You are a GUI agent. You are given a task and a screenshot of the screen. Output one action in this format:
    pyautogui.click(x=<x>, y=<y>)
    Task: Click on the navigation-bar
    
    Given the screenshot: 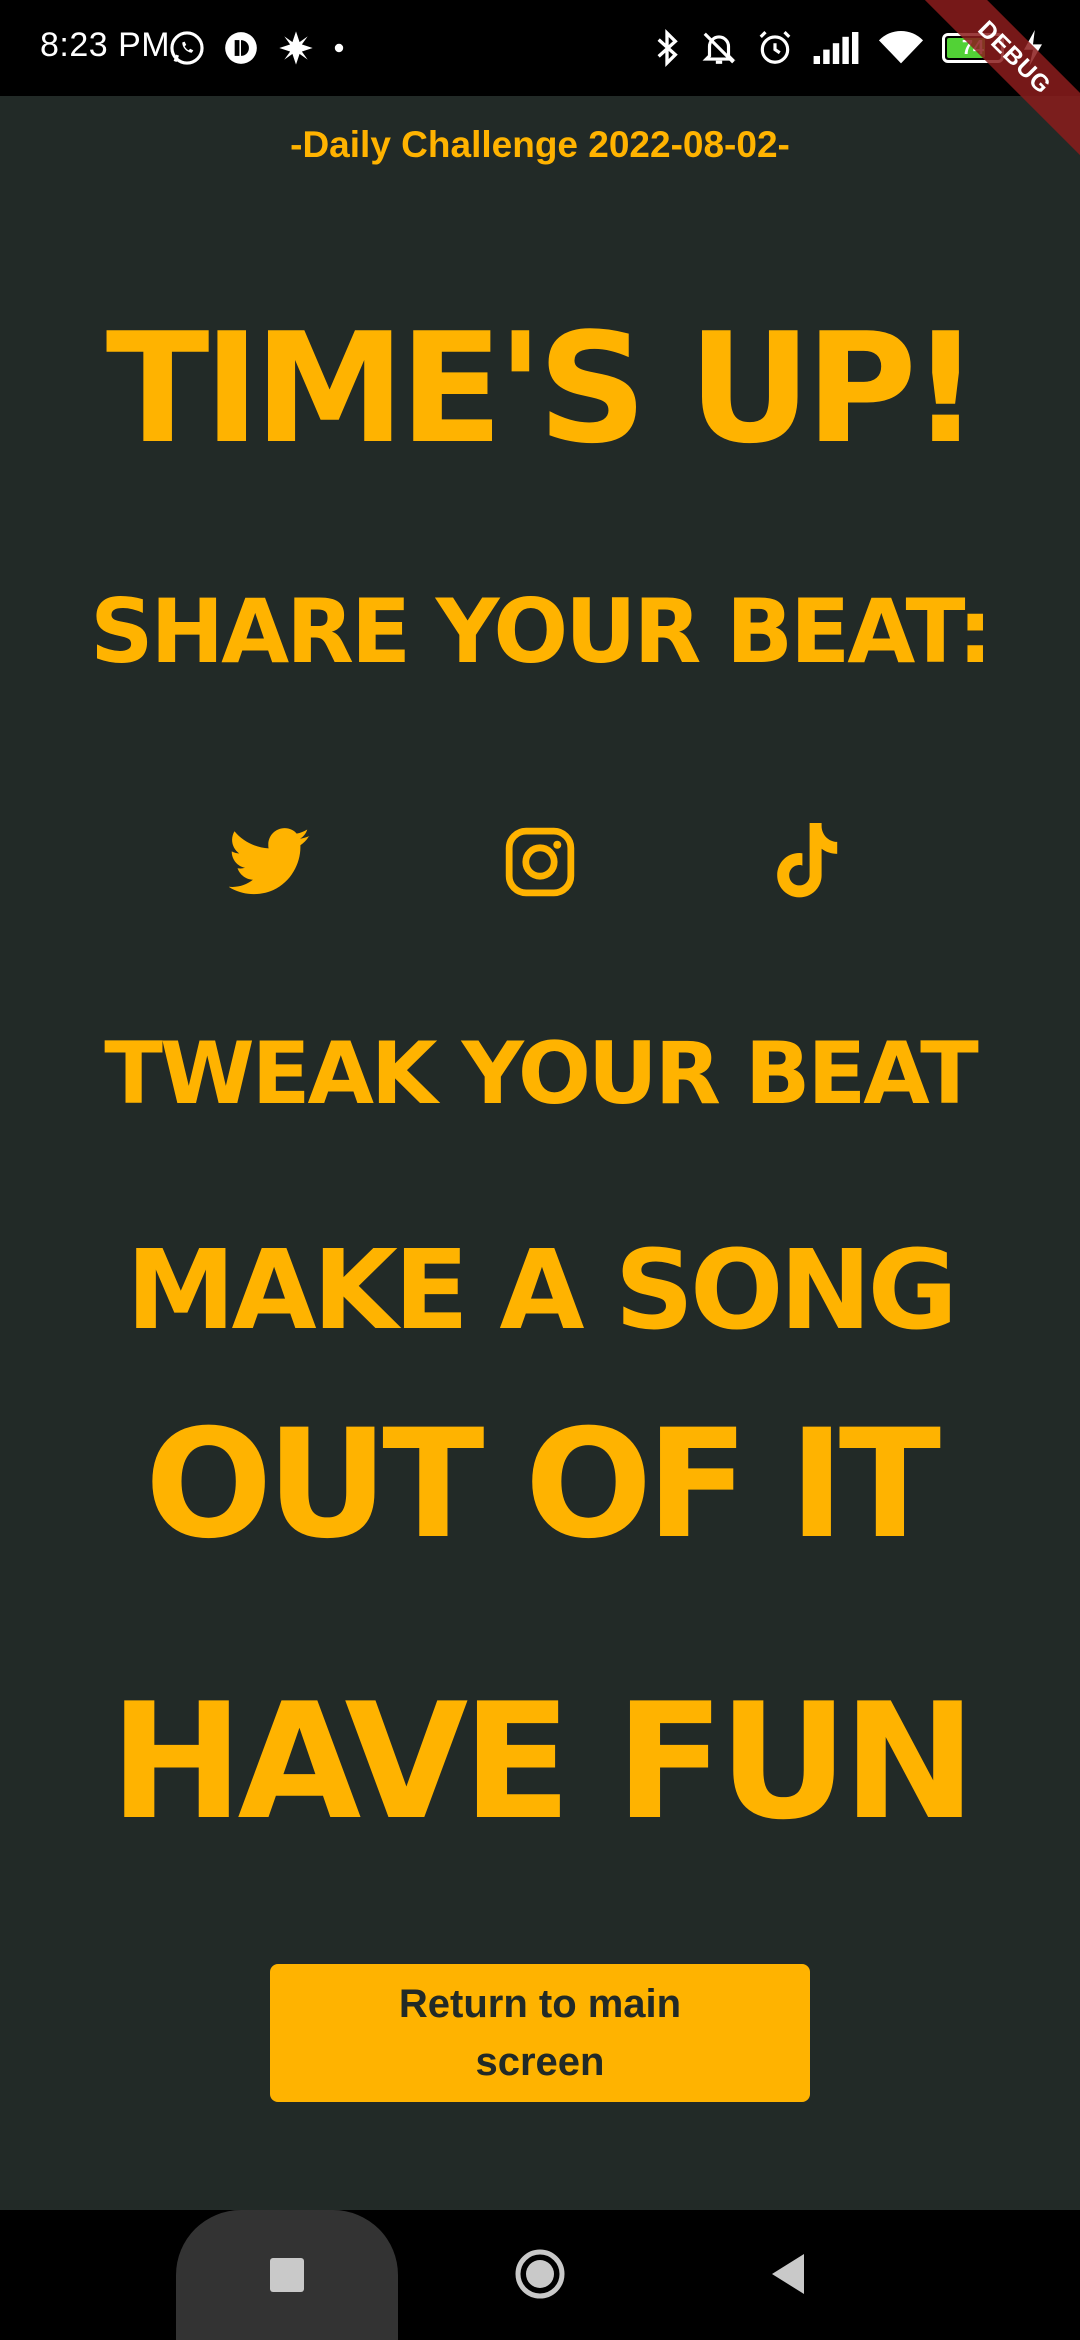 What is the action you would take?
    pyautogui.click(x=540, y=2275)
    